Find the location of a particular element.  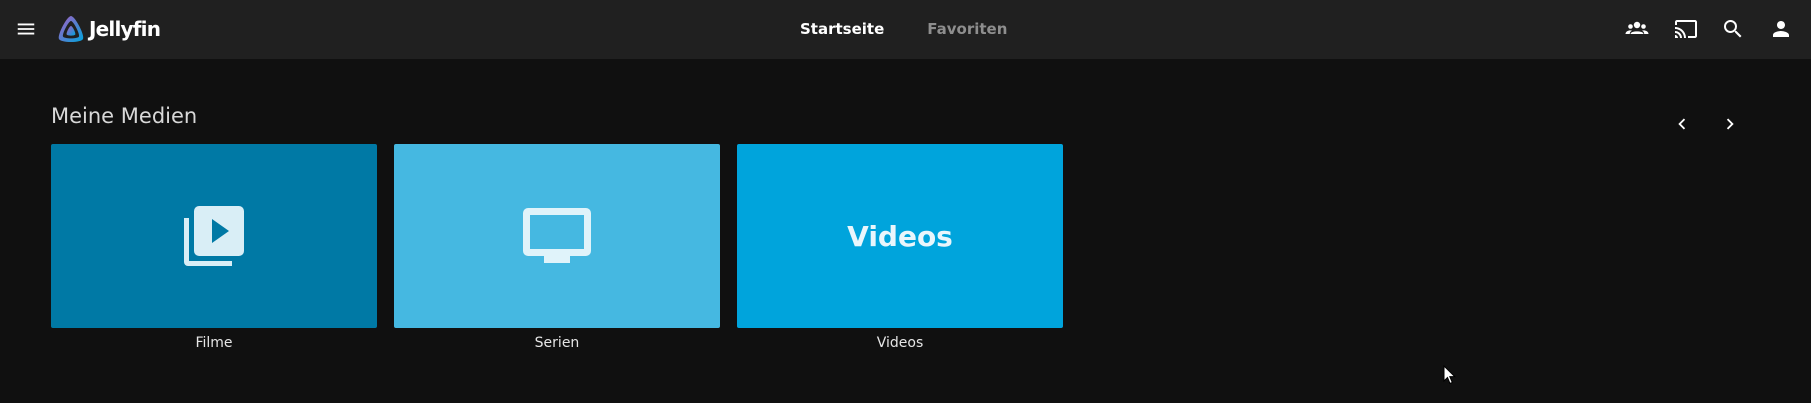

cast-button is located at coordinates (1686, 29).